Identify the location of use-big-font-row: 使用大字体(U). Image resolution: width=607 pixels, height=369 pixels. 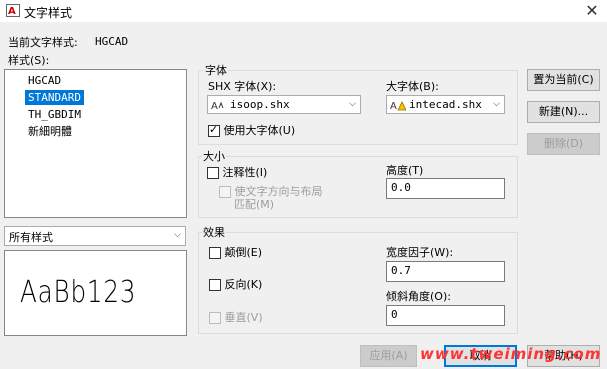
(251, 130).